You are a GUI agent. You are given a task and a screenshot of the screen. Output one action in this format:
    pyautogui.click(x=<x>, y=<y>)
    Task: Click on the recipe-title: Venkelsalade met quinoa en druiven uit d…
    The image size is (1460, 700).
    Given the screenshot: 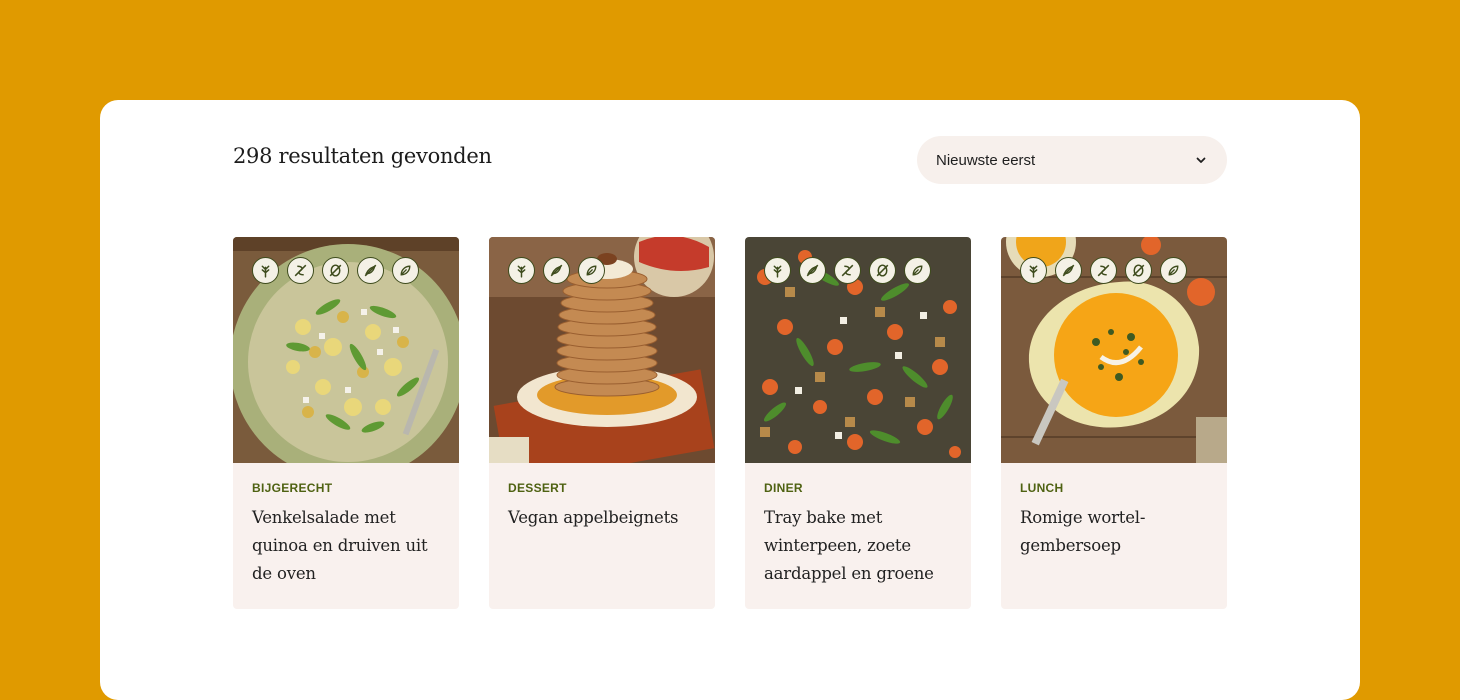 What is the action you would take?
    pyautogui.click(x=346, y=546)
    